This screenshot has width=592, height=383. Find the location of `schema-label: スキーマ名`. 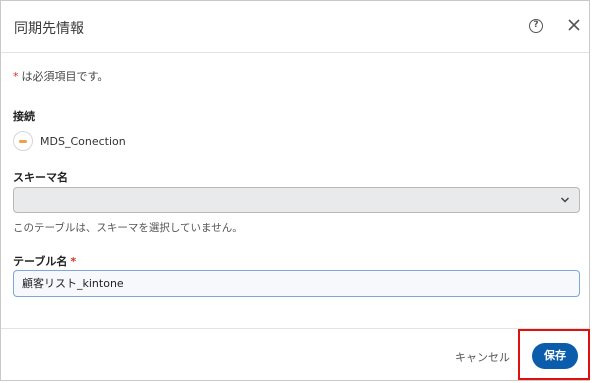

schema-label: スキーマ名 is located at coordinates (40, 177).